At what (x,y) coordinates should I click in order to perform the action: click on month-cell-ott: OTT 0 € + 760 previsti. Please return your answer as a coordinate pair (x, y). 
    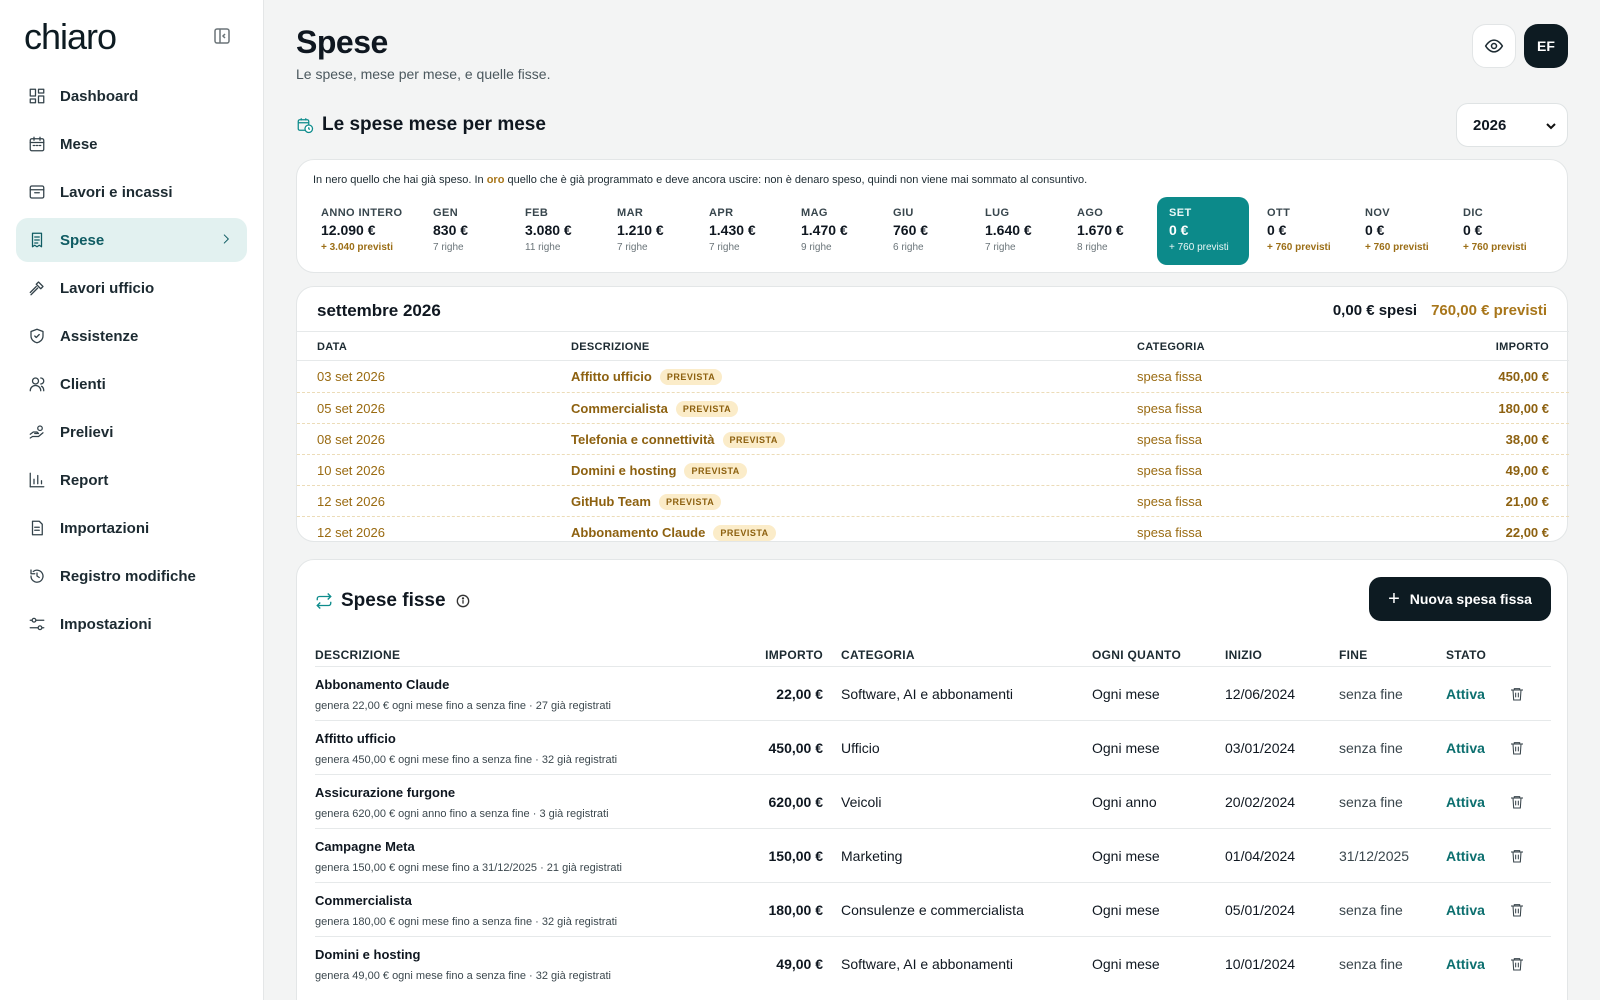
    Looking at the image, I should click on (1302, 231).